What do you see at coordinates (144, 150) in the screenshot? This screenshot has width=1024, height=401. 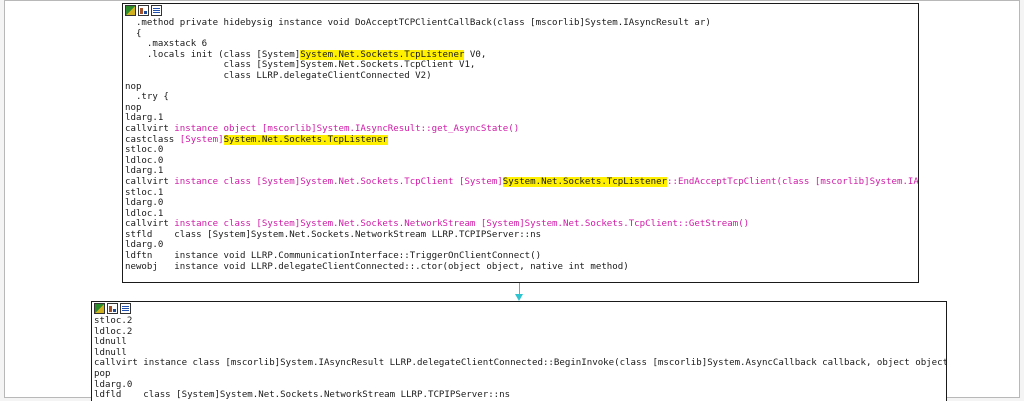 I see `code-token: stloc.0` at bounding box center [144, 150].